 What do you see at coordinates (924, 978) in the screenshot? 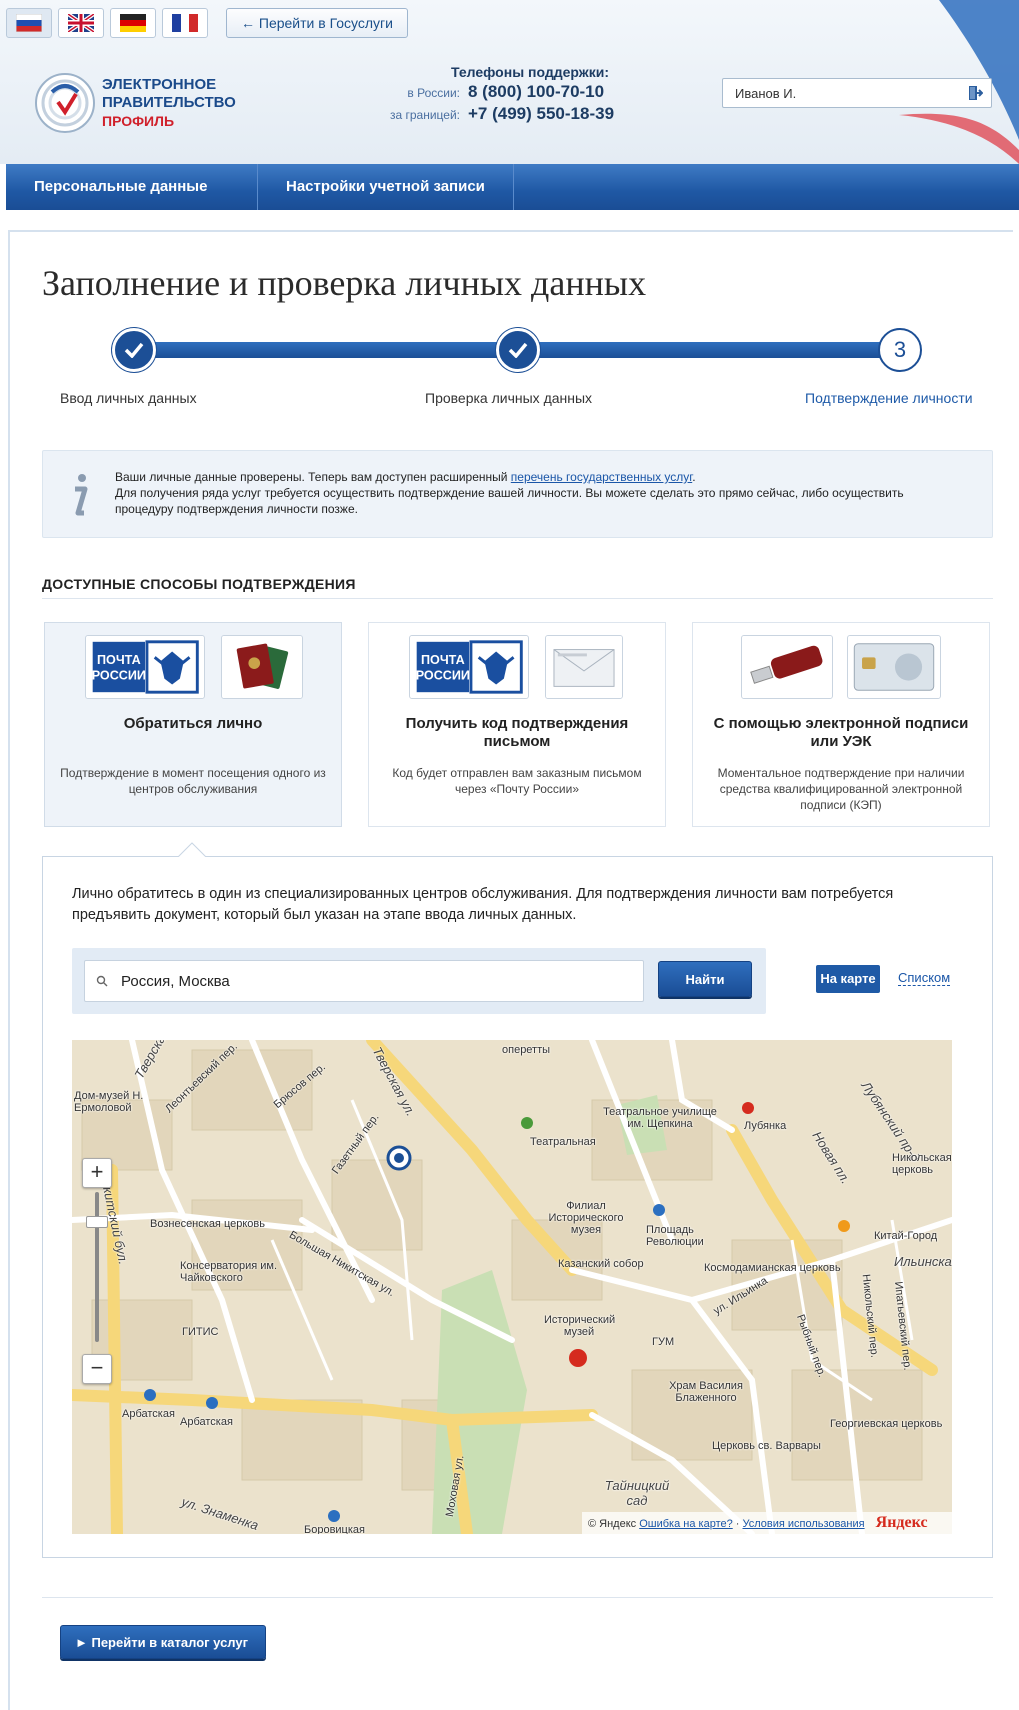
I see `tab-list-view: Списком` at bounding box center [924, 978].